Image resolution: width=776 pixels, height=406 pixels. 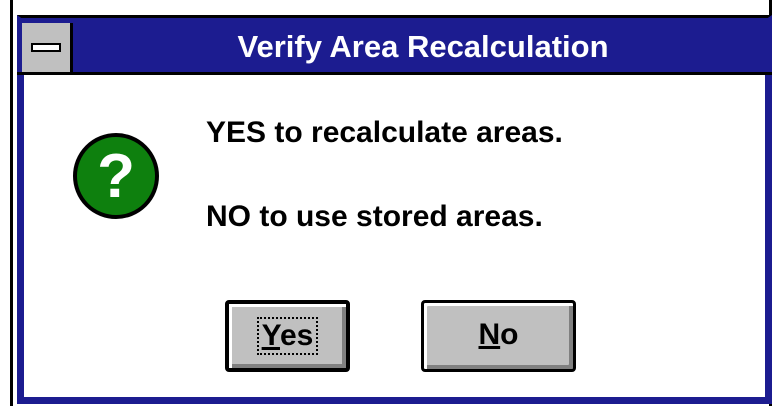 What do you see at coordinates (423, 46) in the screenshot?
I see `dialog-title: Verify Area Recalculation` at bounding box center [423, 46].